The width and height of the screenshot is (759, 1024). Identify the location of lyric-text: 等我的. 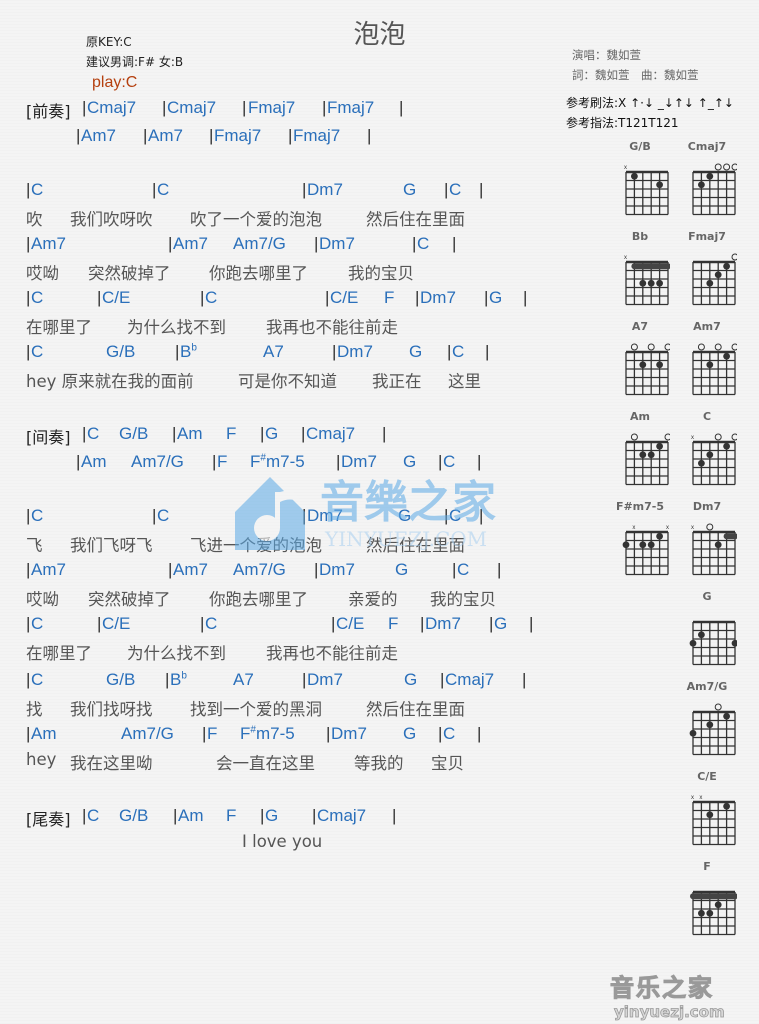
(379, 763).